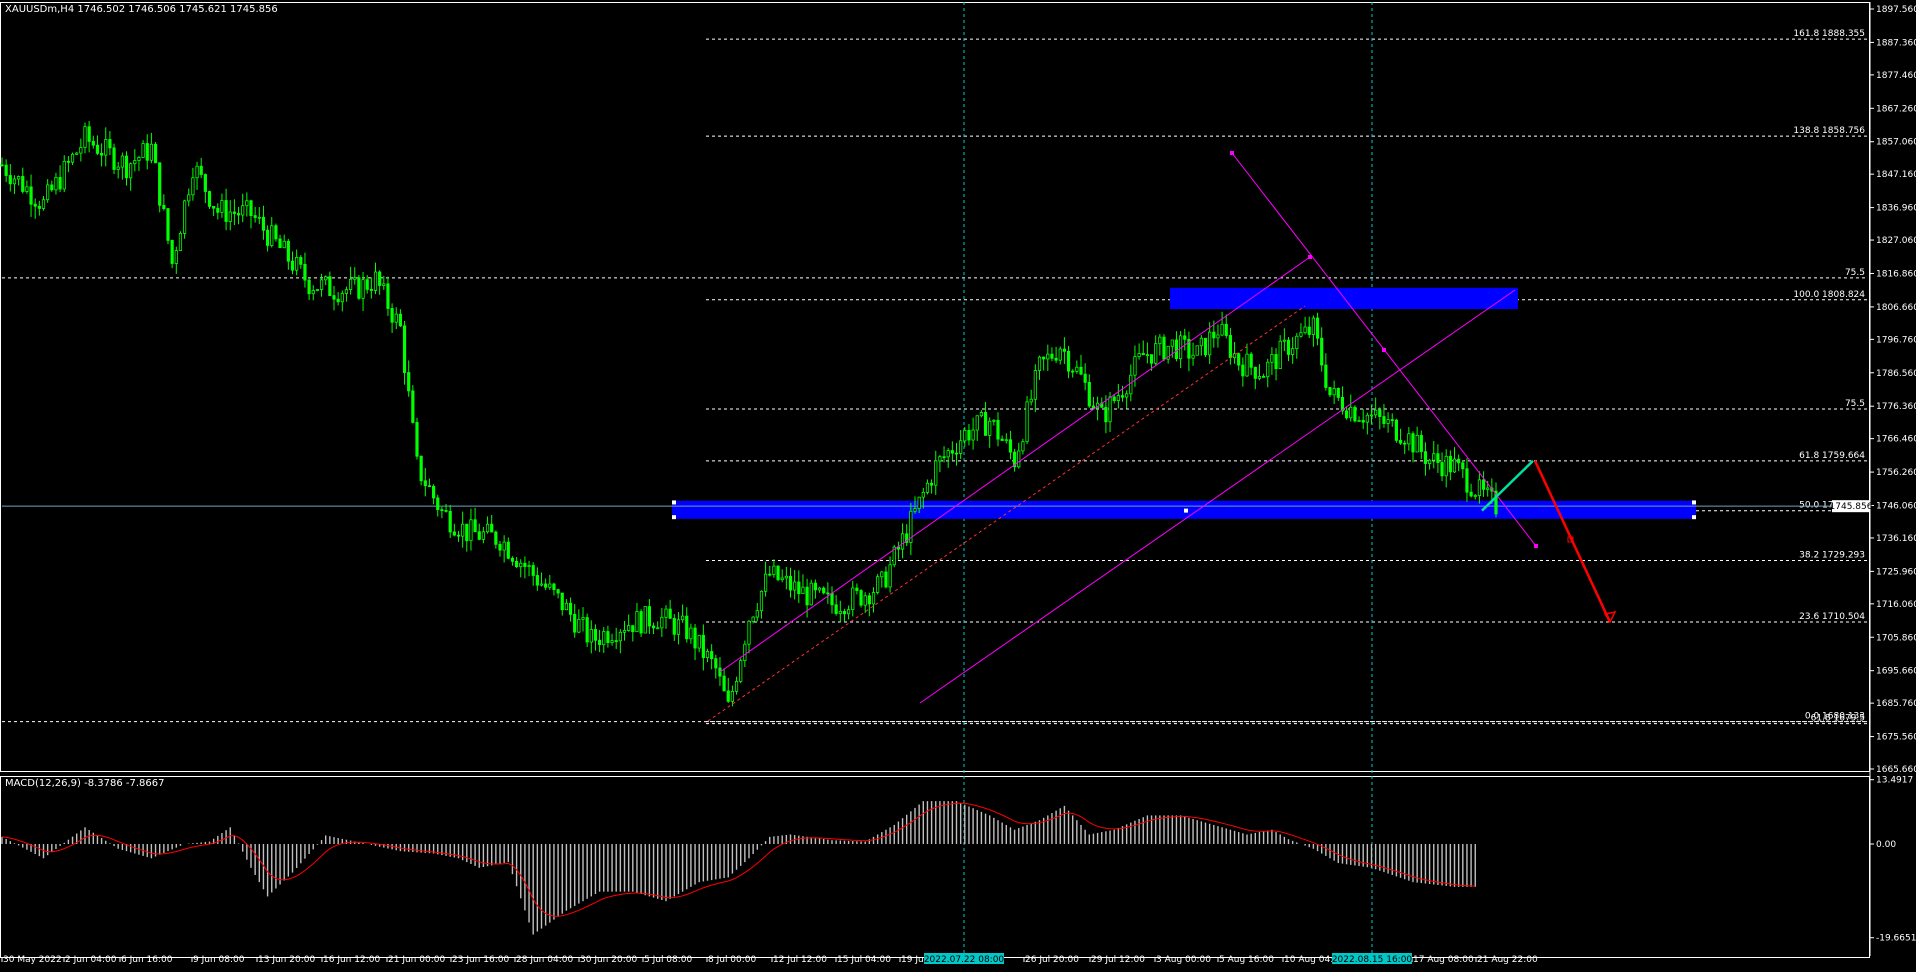 The width and height of the screenshot is (1916, 972). Describe the element at coordinates (1896, 440) in the screenshot. I see `price-tick-label: 1766.460` at that location.